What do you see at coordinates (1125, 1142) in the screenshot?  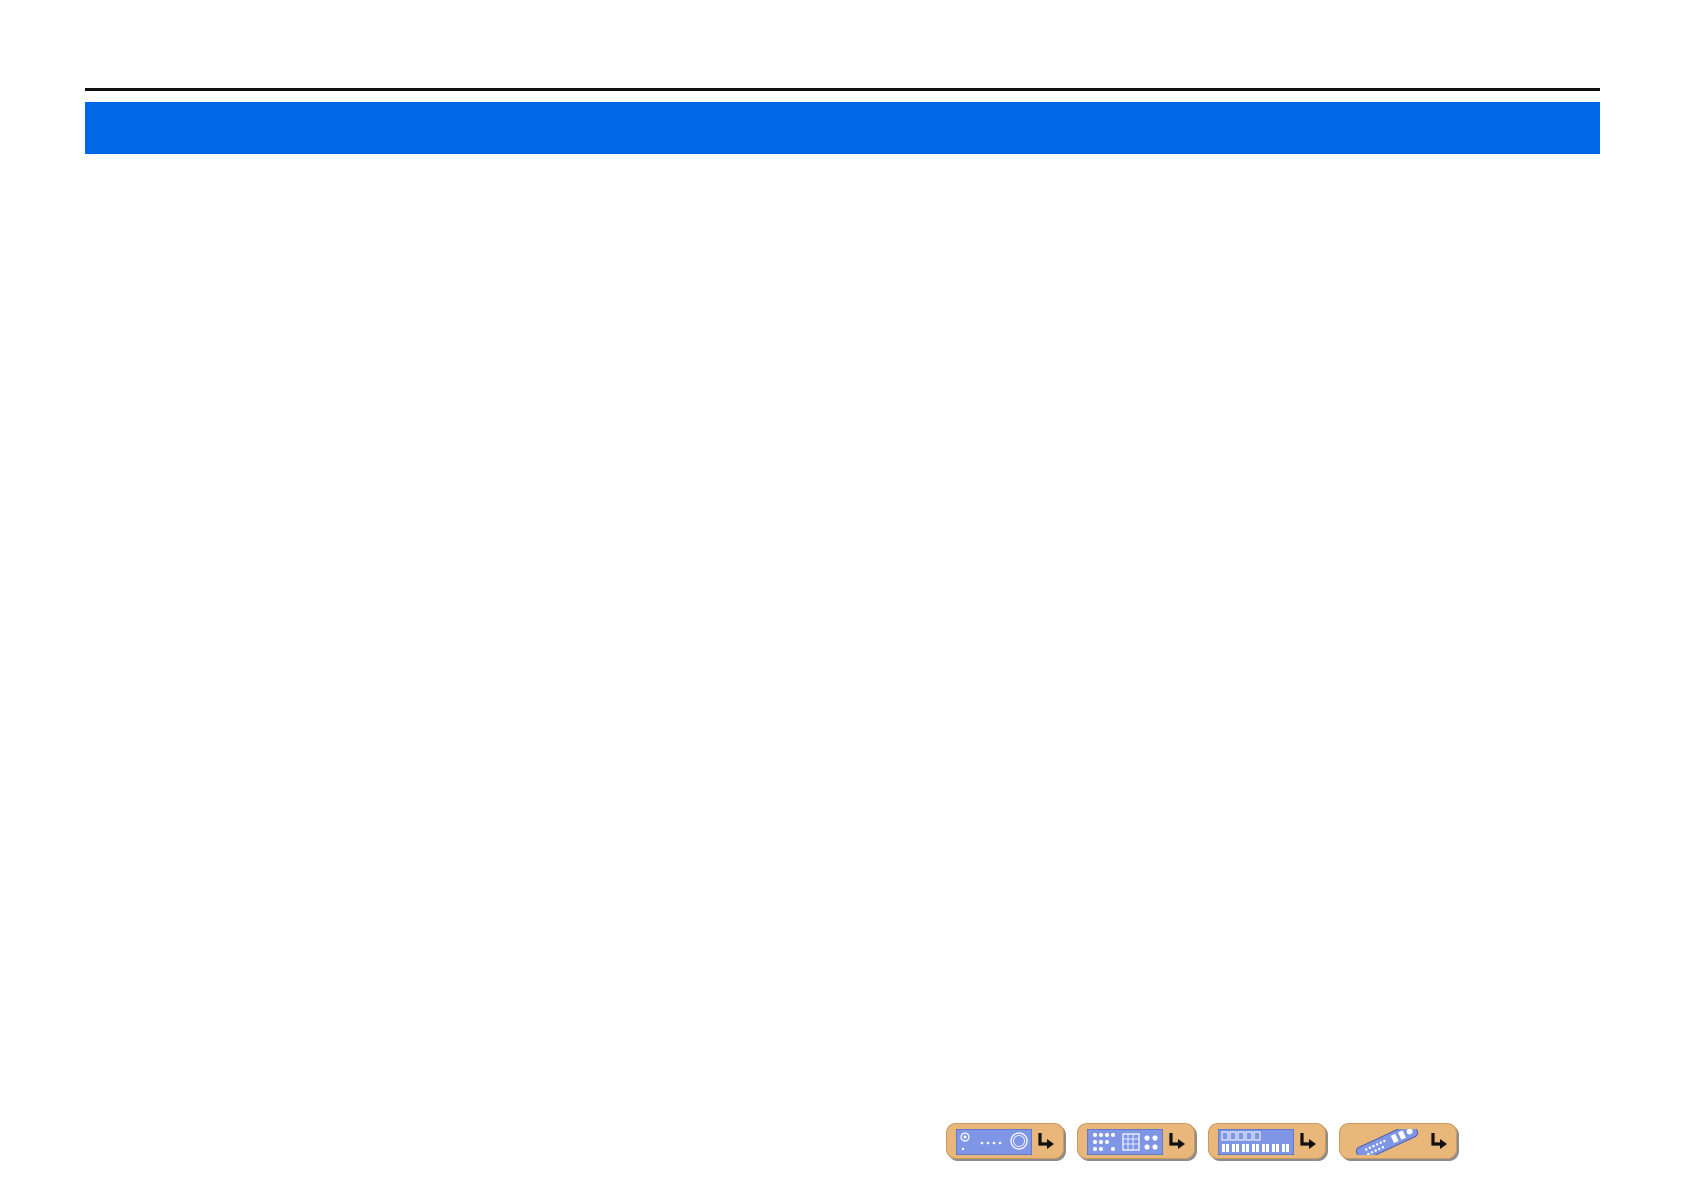 I see `rear-panel-icon` at bounding box center [1125, 1142].